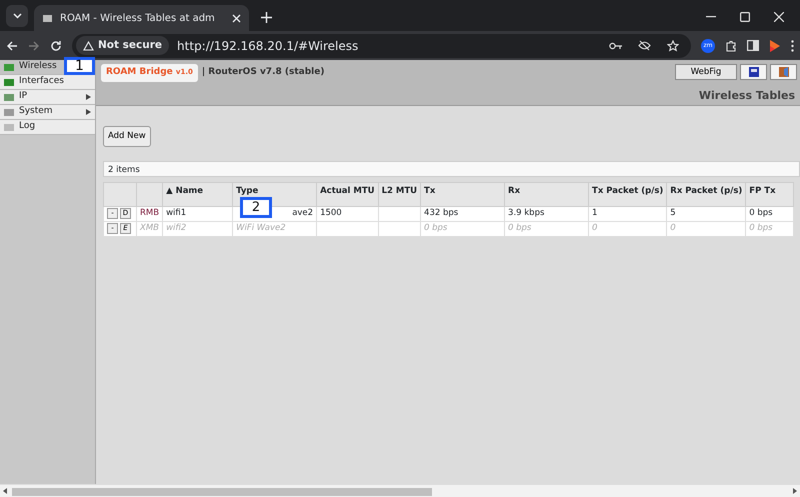 Image resolution: width=800 pixels, height=497 pixels. What do you see at coordinates (792, 46) in the screenshot?
I see `menu-icon` at bounding box center [792, 46].